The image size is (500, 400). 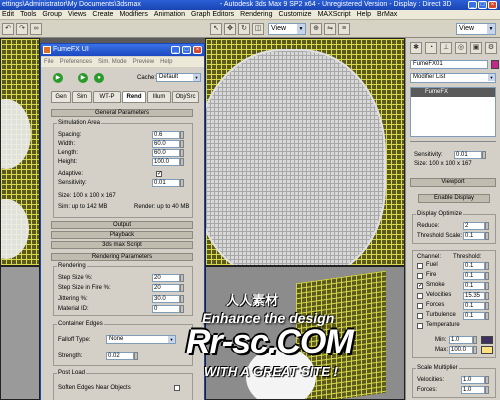 I want to click on dialog-menu-preferences: Preferences, so click(x=76, y=62).